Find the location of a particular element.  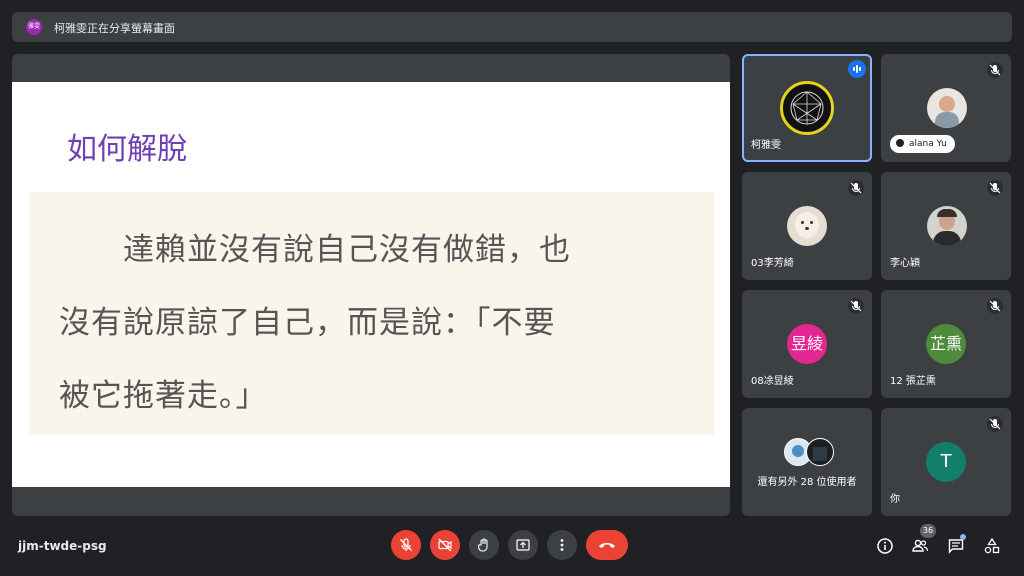

participant-name: 12 張芷熏 is located at coordinates (913, 381).